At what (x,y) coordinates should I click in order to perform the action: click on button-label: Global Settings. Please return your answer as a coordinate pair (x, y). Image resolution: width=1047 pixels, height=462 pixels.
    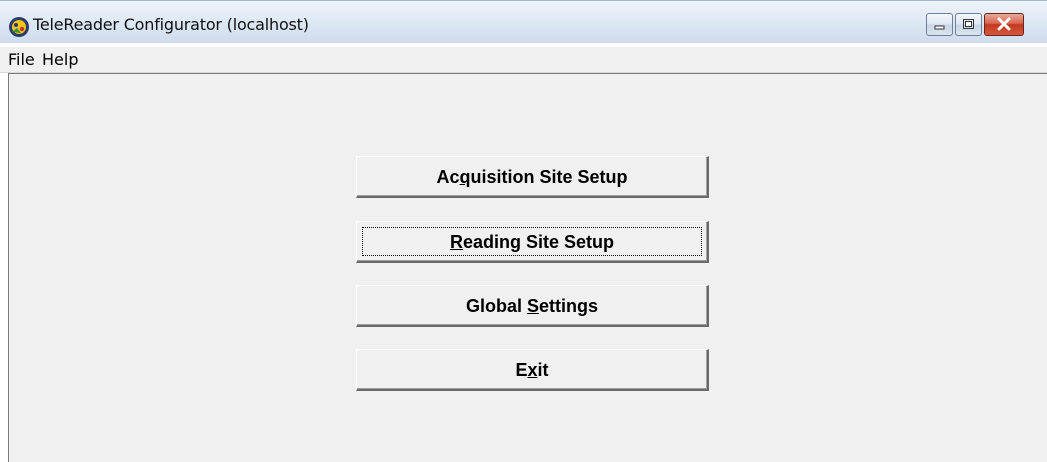
    Looking at the image, I should click on (532, 306).